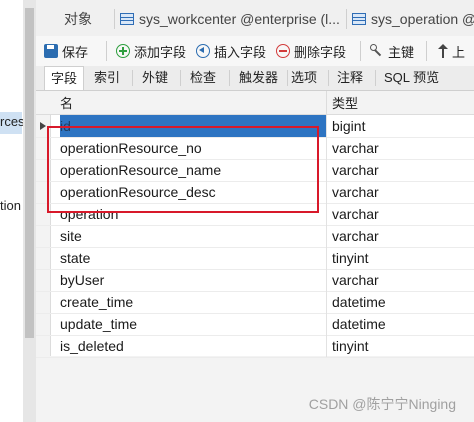  What do you see at coordinates (10, 205) in the screenshot?
I see `navigator-item-fragment: tion` at bounding box center [10, 205].